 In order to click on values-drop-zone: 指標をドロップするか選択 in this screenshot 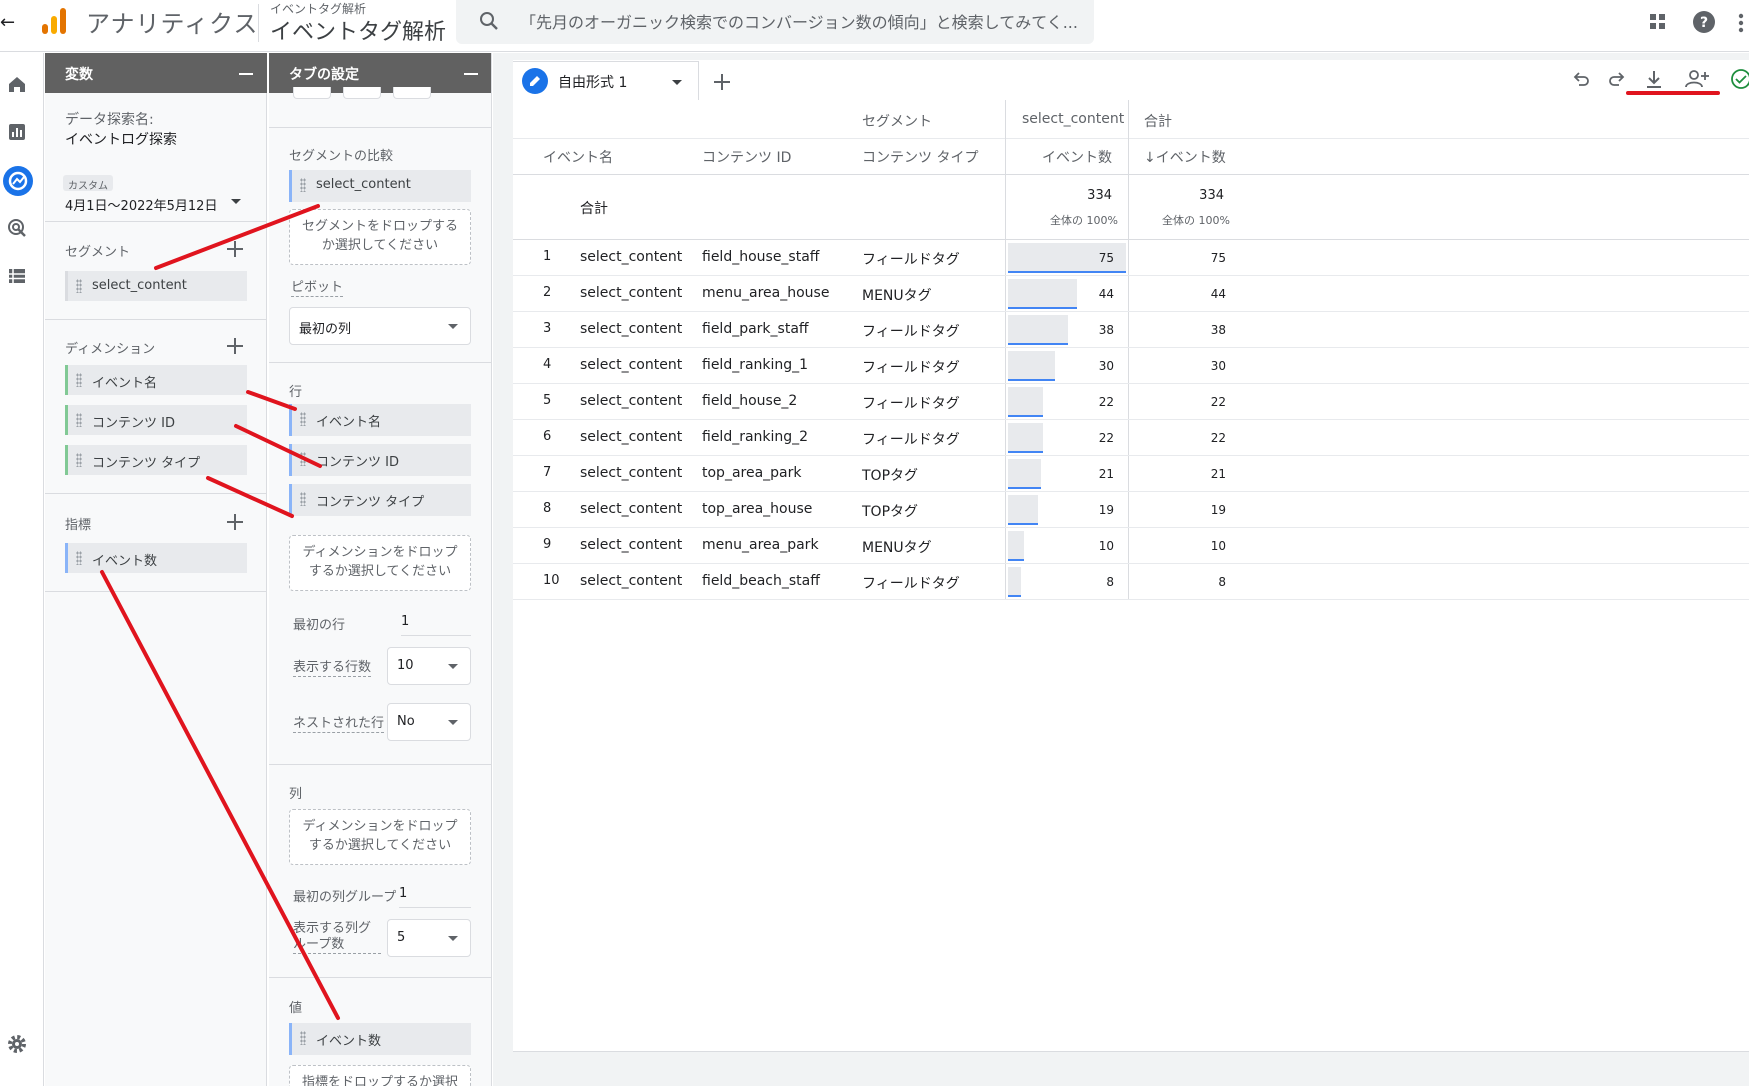, I will do `click(380, 1075)`.